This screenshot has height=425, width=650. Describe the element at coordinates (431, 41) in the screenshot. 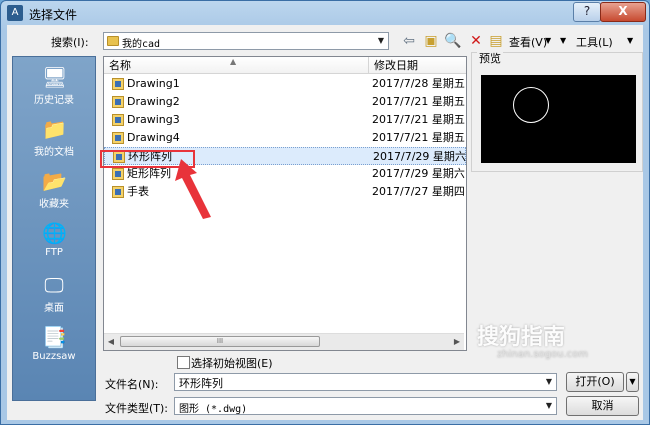

I see `up-folder-icon: ▣` at that location.